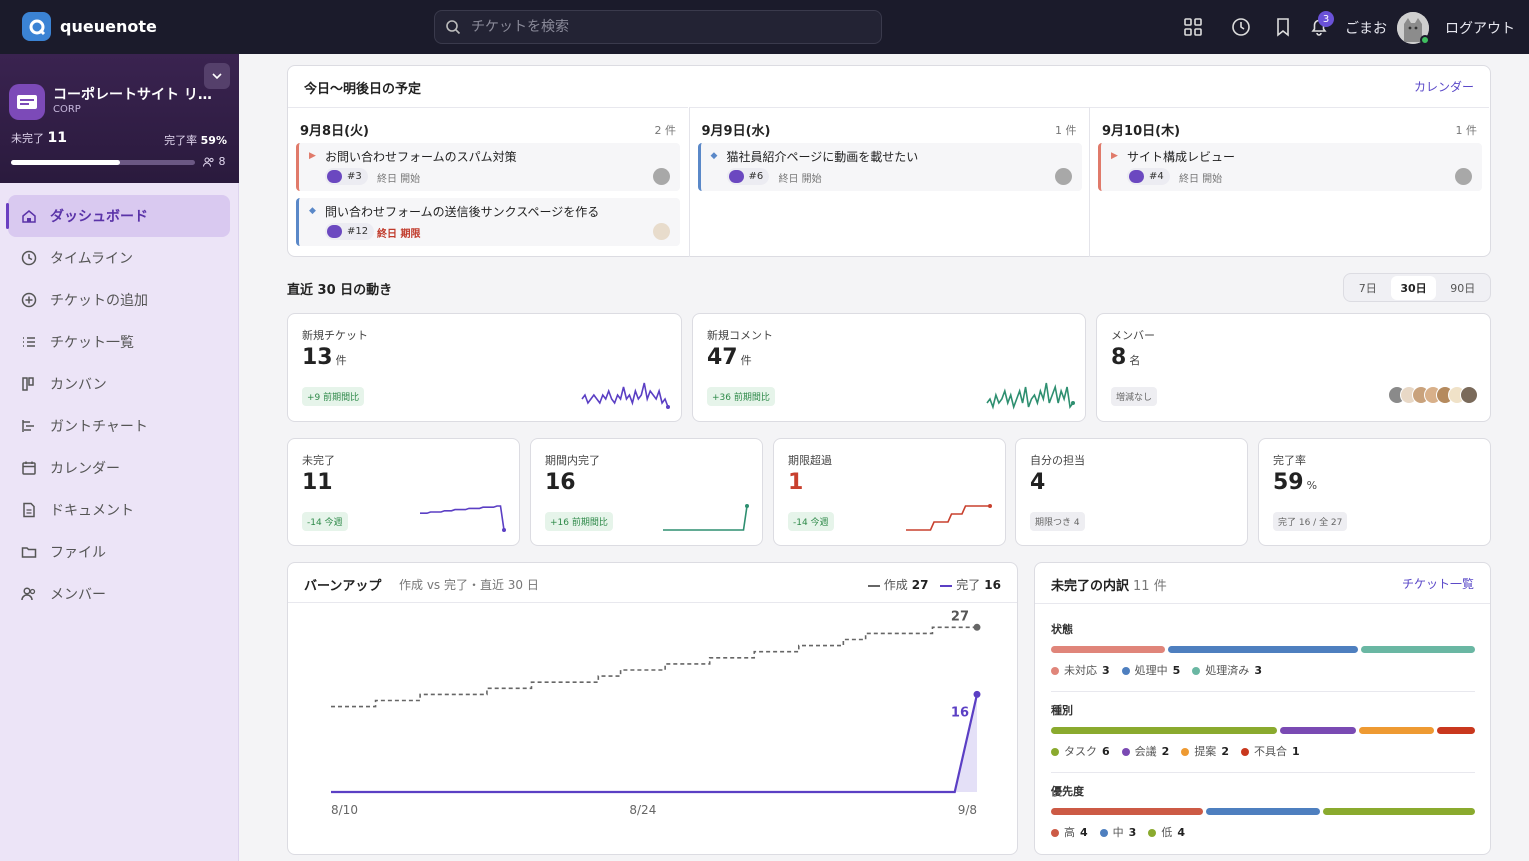  I want to click on member-avatars, so click(1434, 396).